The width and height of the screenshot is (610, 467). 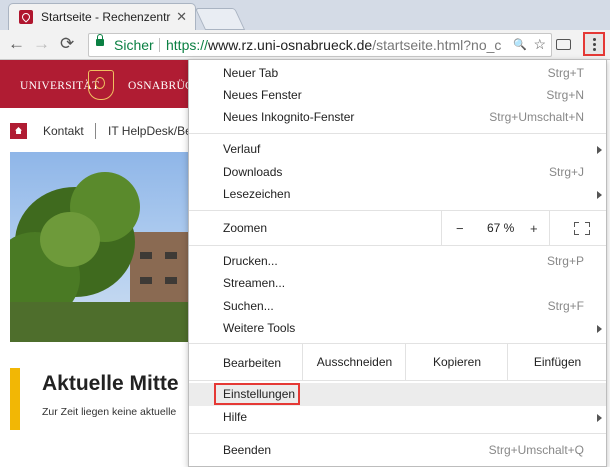 I want to click on lock-icon, so click(x=100, y=40).